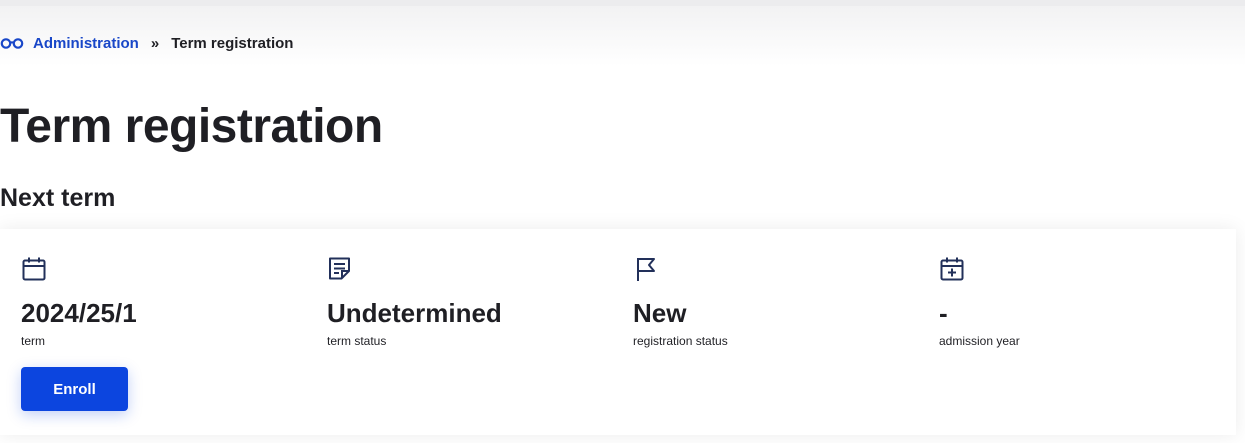  I want to click on page-title: Term registration, so click(191, 126).